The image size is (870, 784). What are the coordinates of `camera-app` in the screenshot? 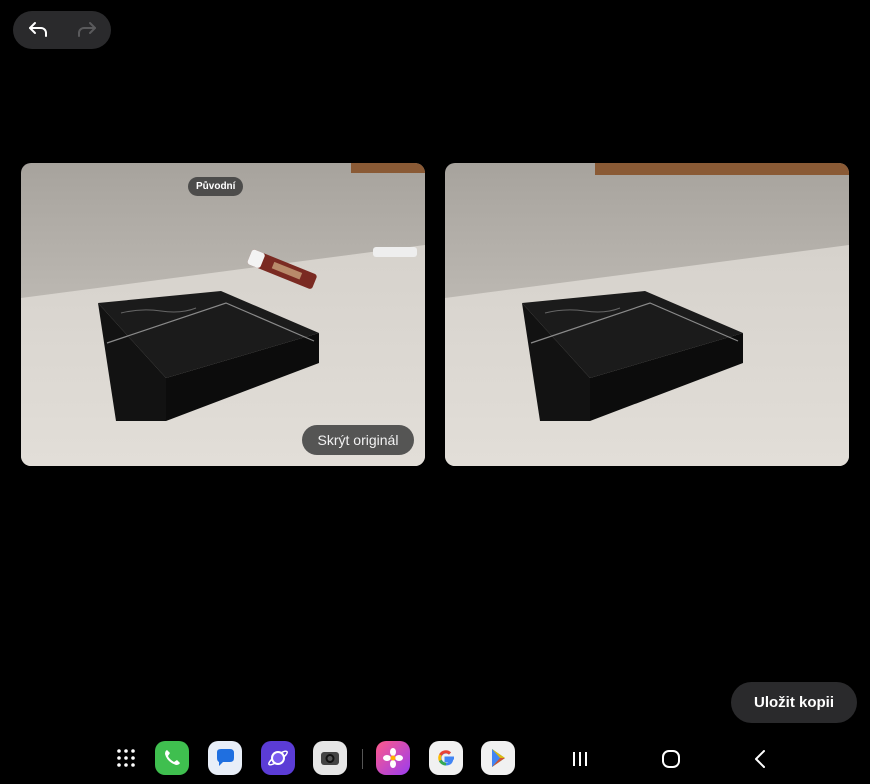 It's located at (330, 758).